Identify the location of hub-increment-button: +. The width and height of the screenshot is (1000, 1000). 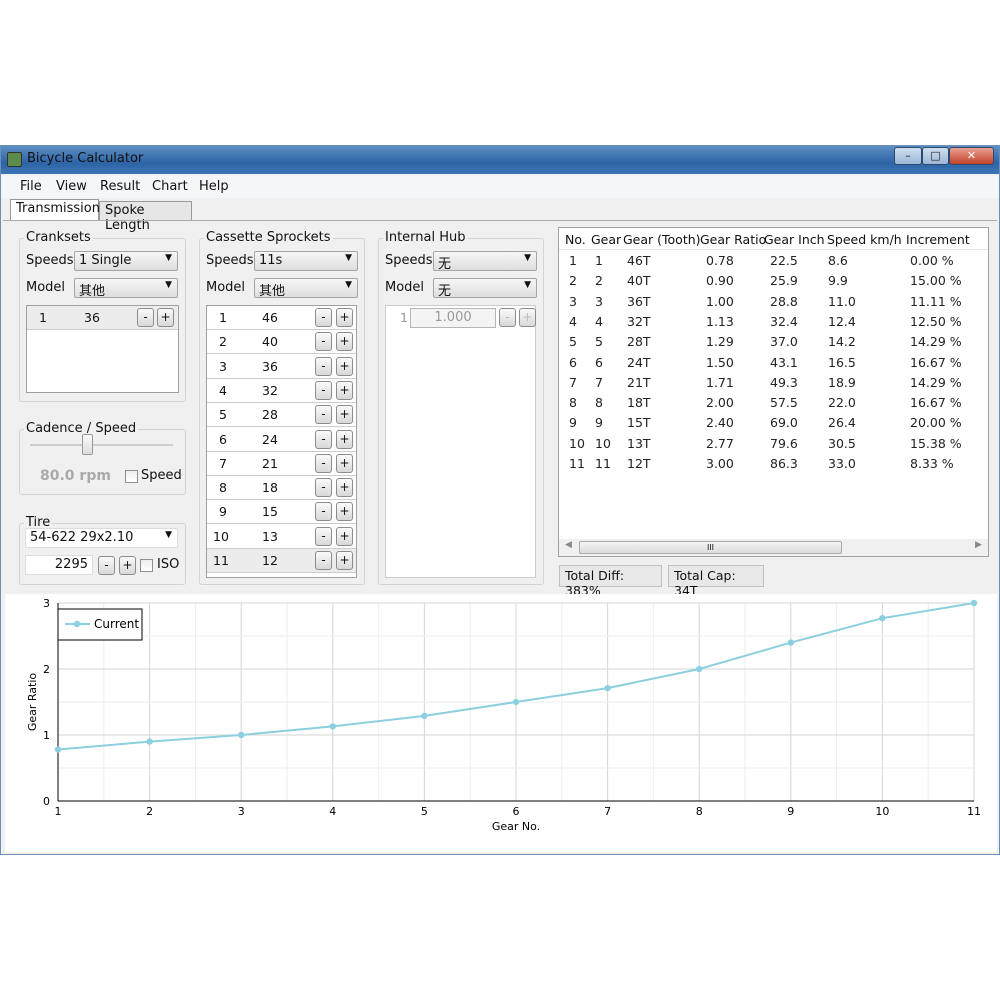
(527, 317).